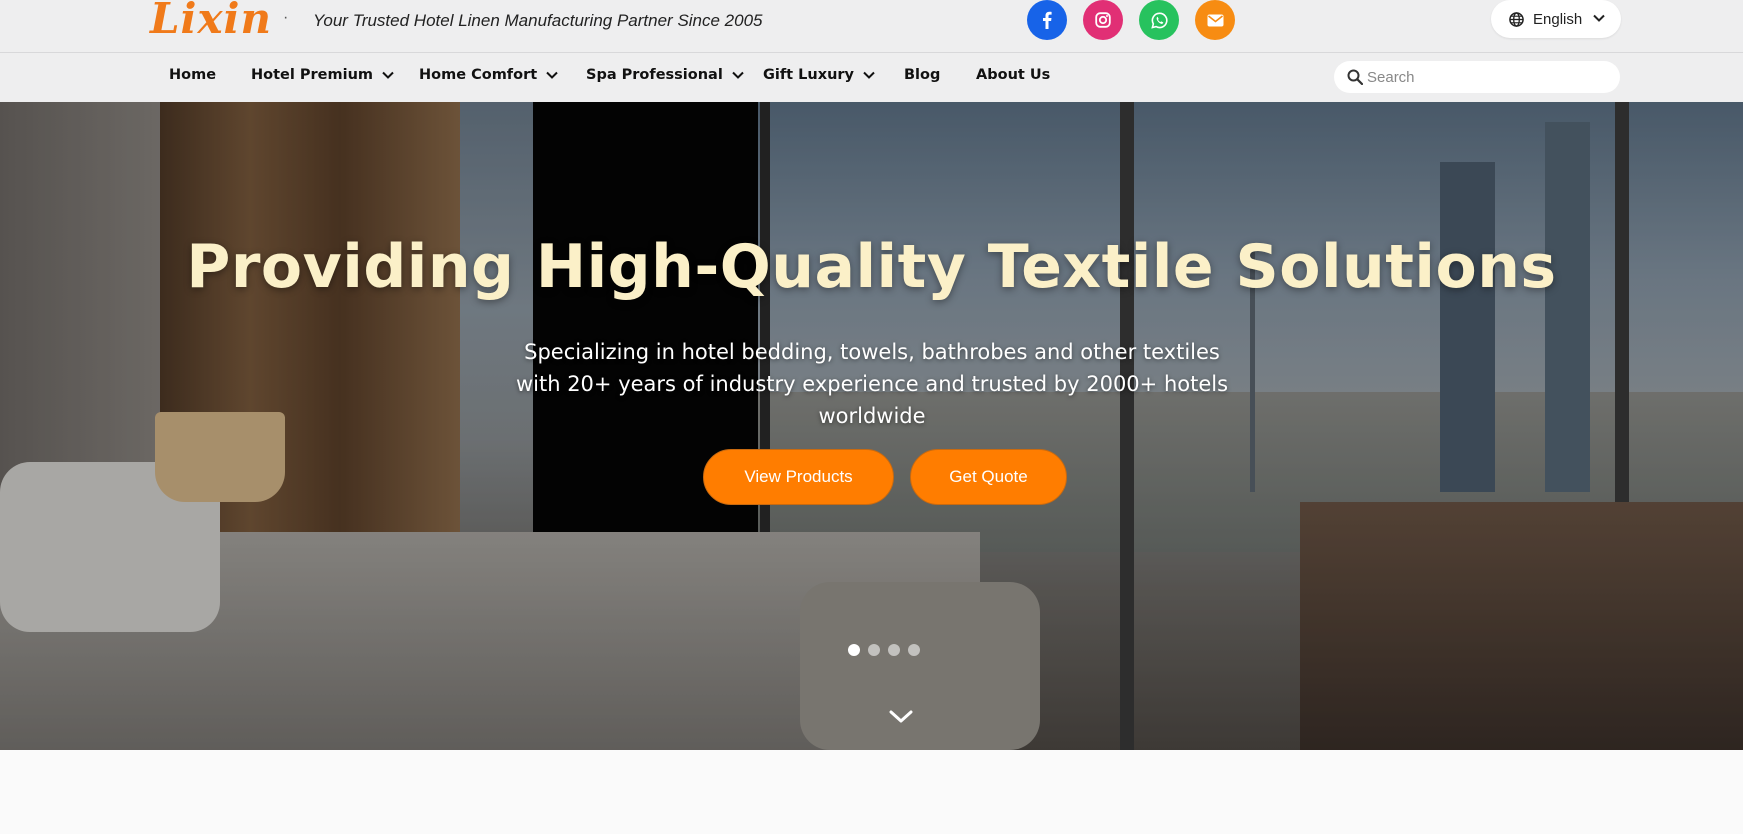 The image size is (1743, 834). Describe the element at coordinates (1355, 77) in the screenshot. I see `search-icon` at that location.